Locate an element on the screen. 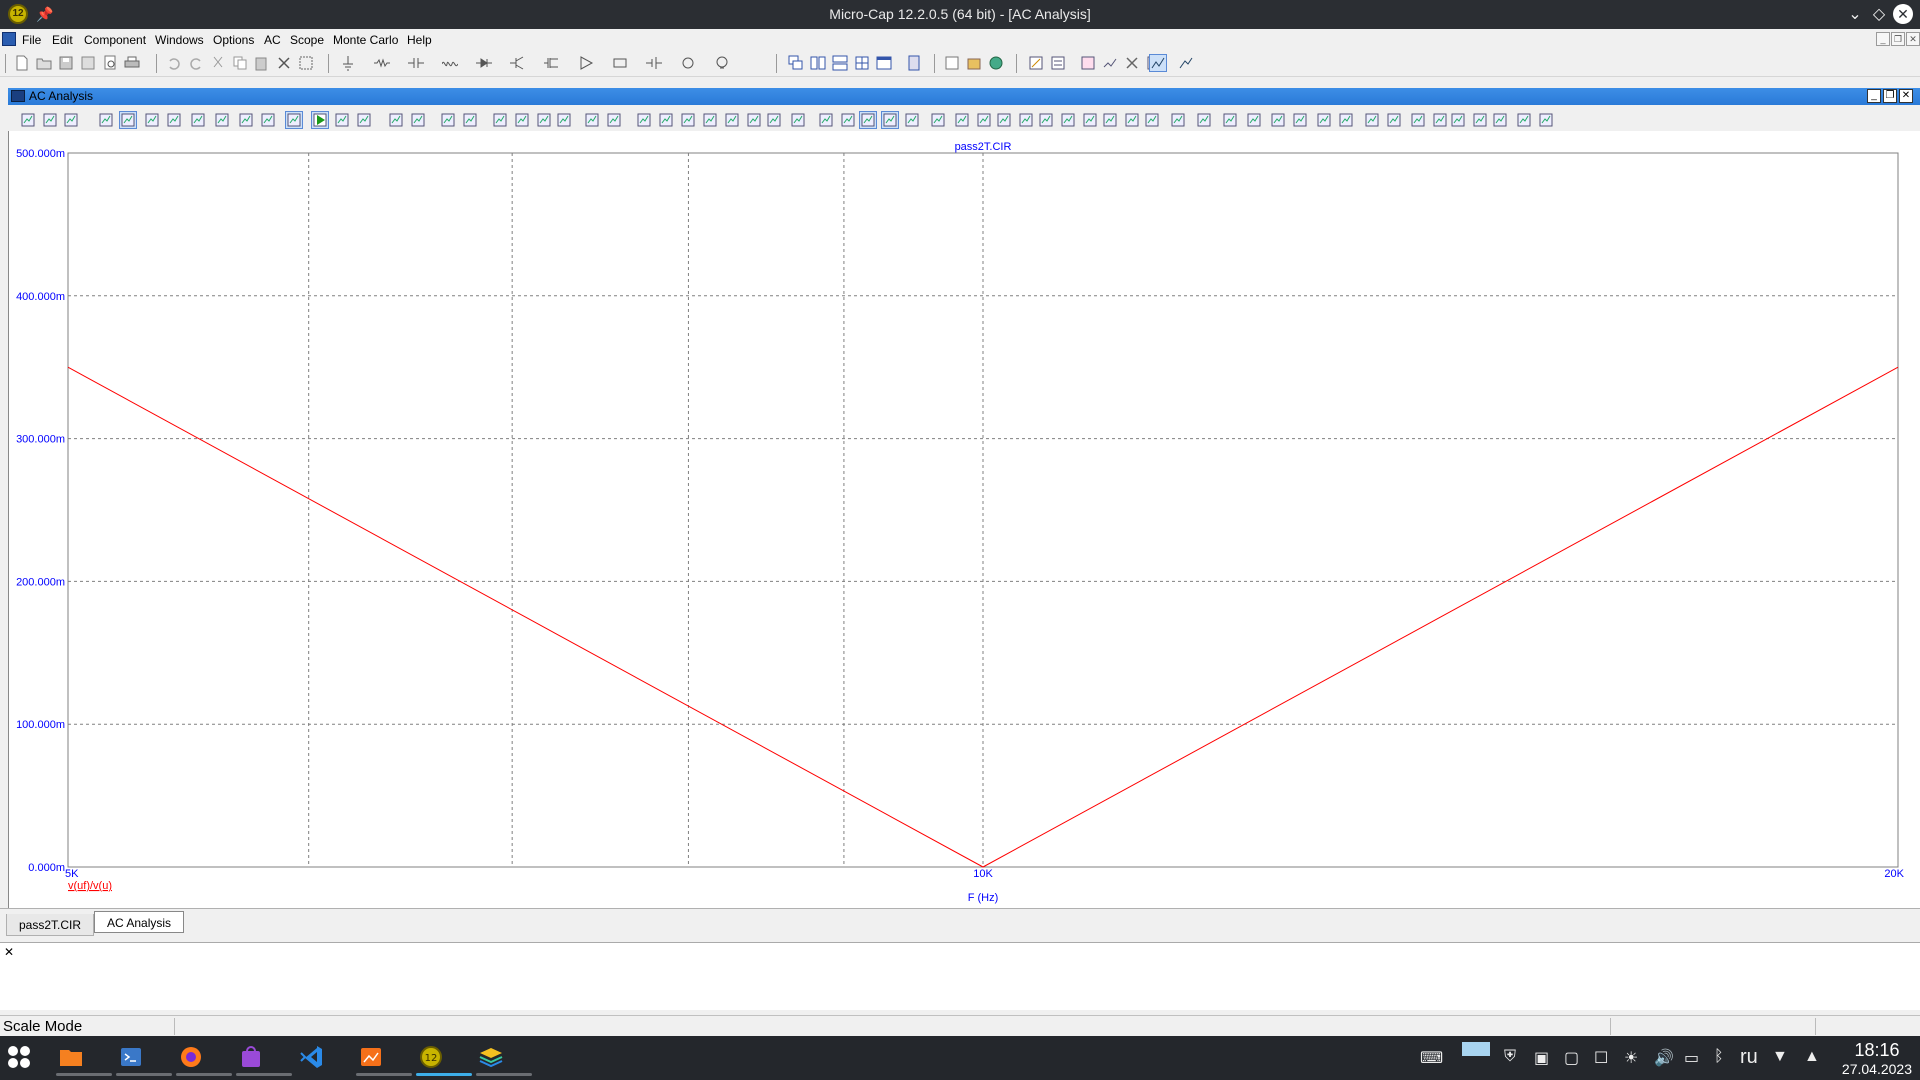 Image resolution: width=1920 pixels, height=1080 pixels. tools-icon is located at coordinates (1132, 63).